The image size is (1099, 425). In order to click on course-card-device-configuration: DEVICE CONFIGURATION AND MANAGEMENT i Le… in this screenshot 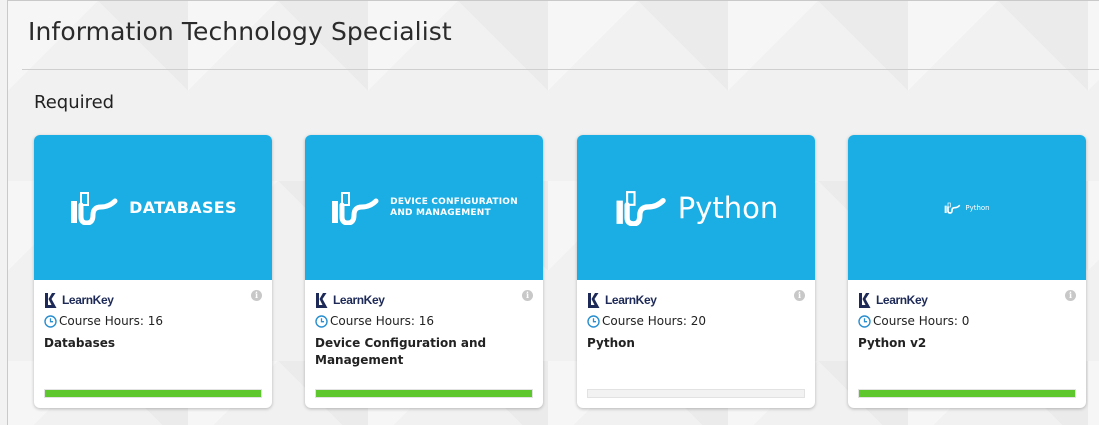, I will do `click(424, 271)`.